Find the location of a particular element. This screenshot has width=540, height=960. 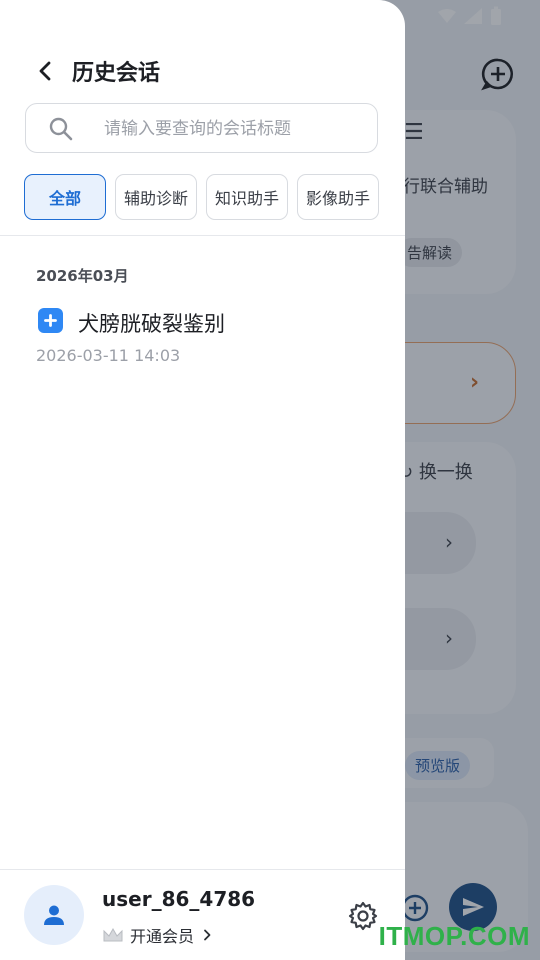

search-icon is located at coordinates (61, 129).